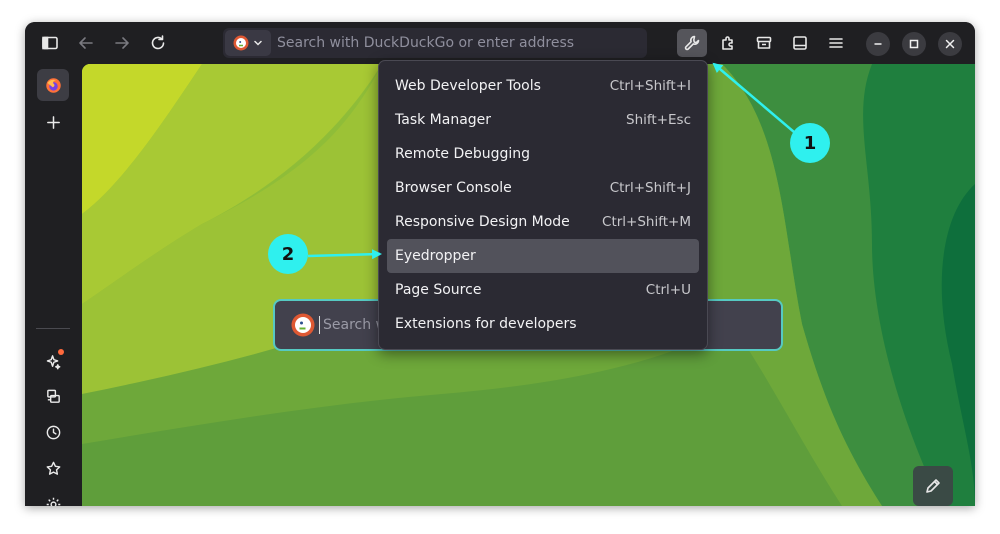 This screenshot has width=1000, height=534. Describe the element at coordinates (53, 285) in the screenshot. I see `sidebar` at that location.